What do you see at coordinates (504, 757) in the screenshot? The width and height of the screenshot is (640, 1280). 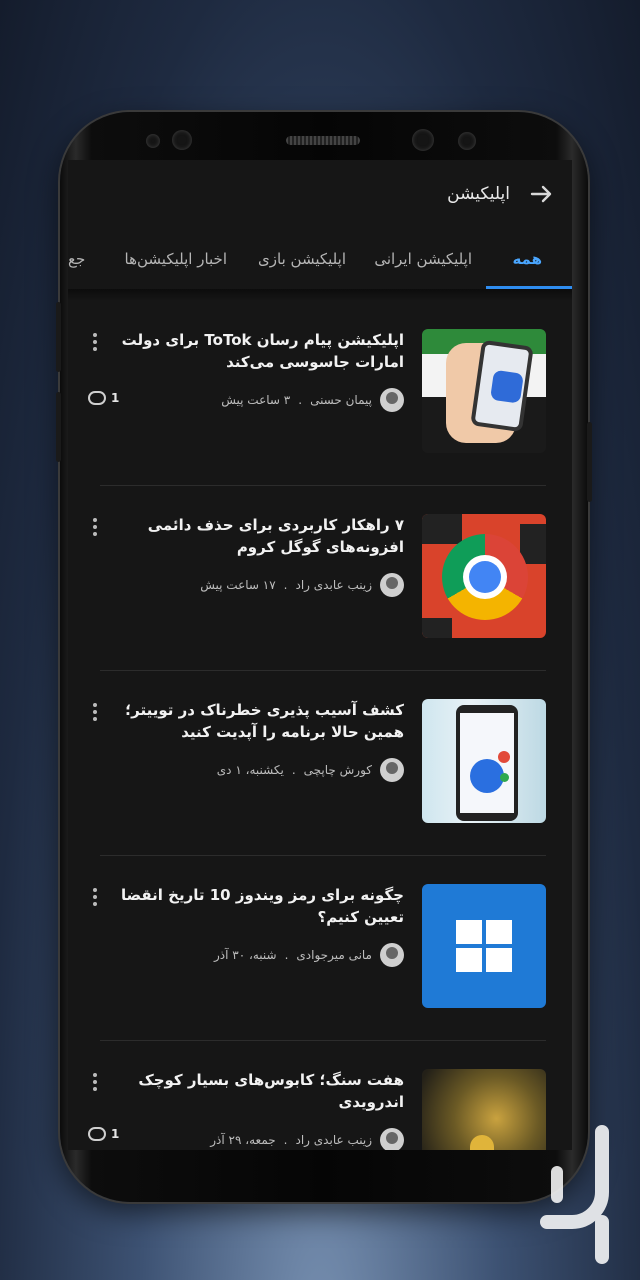 I see `red-dot-shape` at bounding box center [504, 757].